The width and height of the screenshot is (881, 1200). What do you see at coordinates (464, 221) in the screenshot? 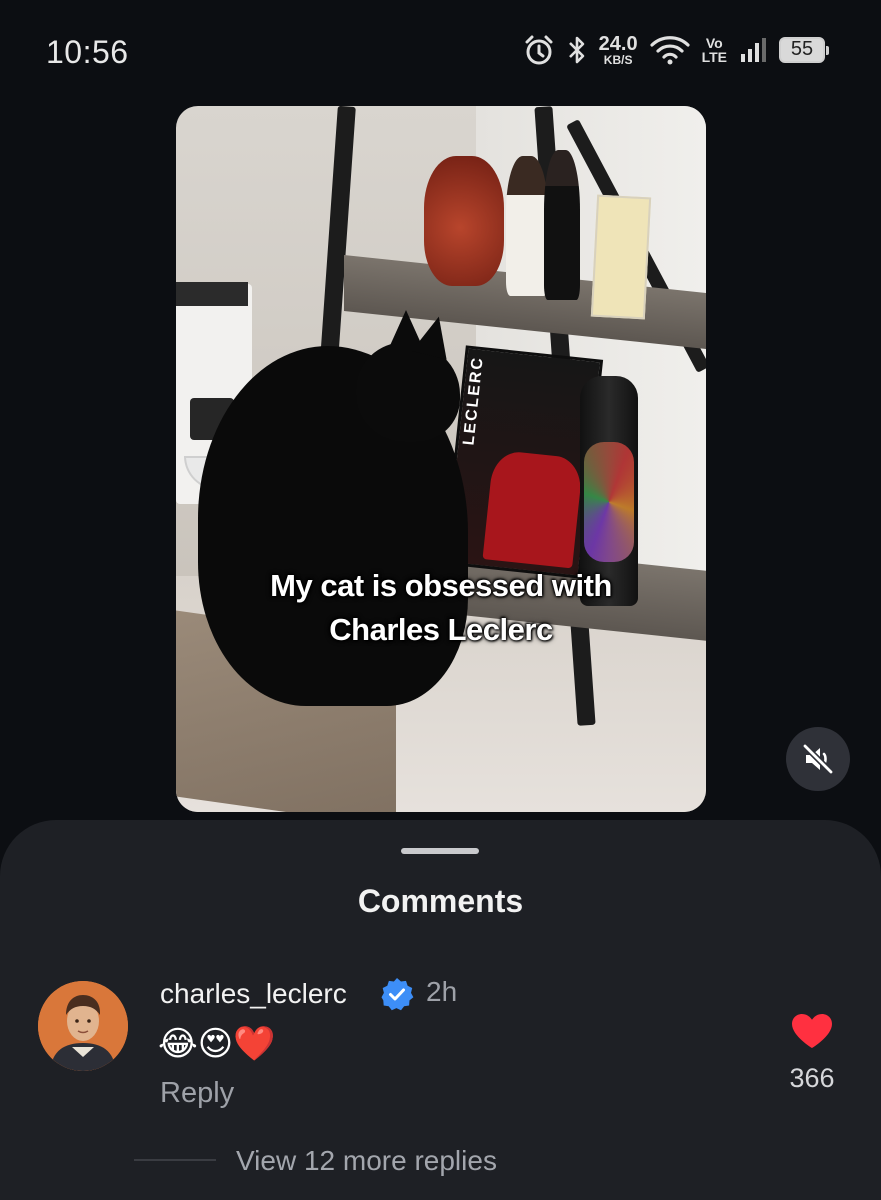
I see `video-scene-vase` at bounding box center [464, 221].